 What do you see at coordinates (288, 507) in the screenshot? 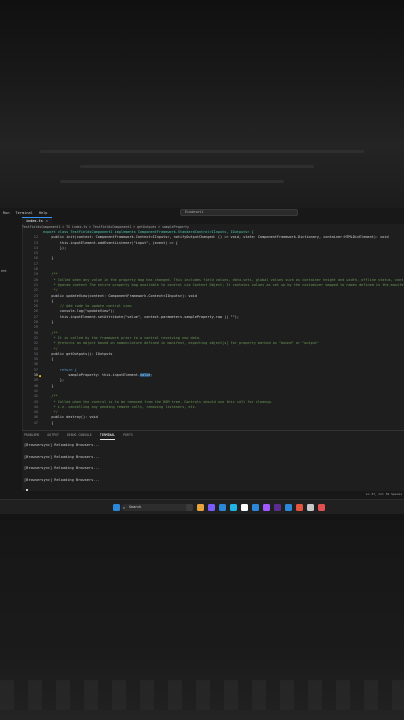
I see `vscode-icon` at bounding box center [288, 507].